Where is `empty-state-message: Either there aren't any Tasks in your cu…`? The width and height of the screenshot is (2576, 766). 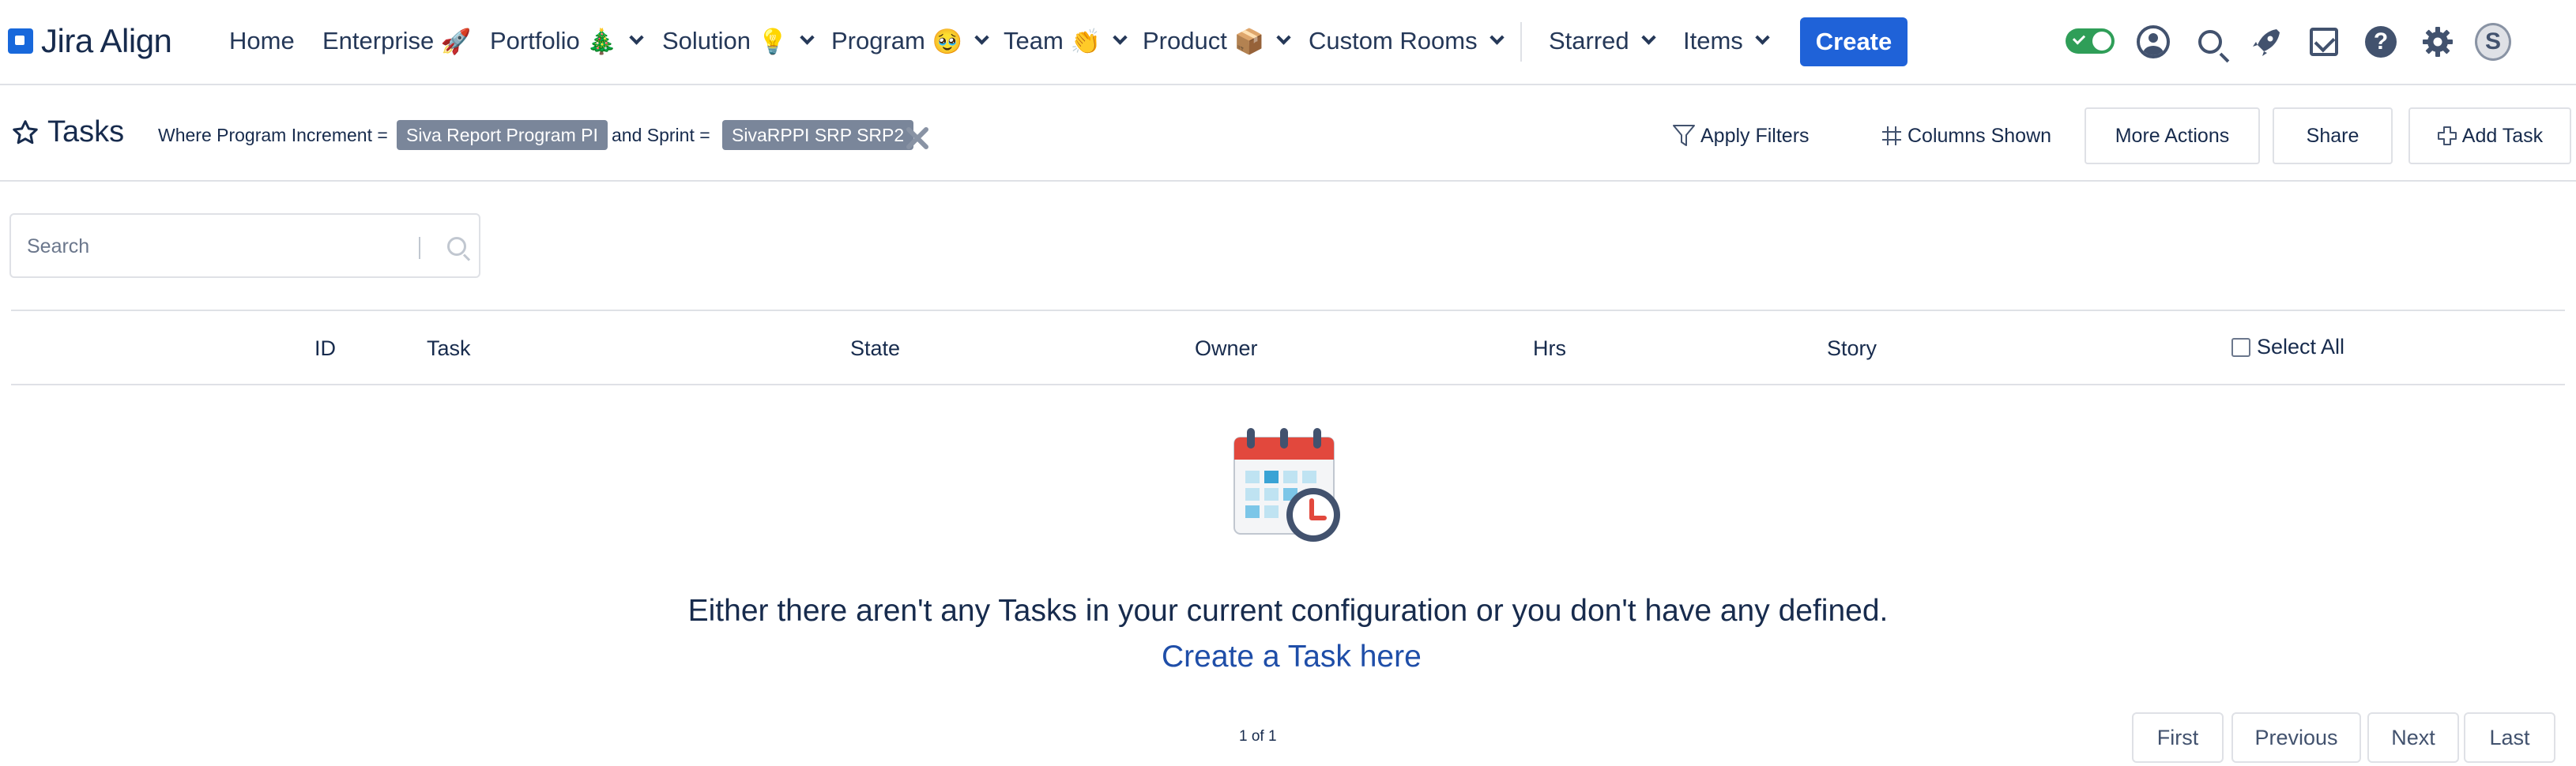
empty-state-message: Either there aren't any Tasks in your cu… is located at coordinates (1288, 611).